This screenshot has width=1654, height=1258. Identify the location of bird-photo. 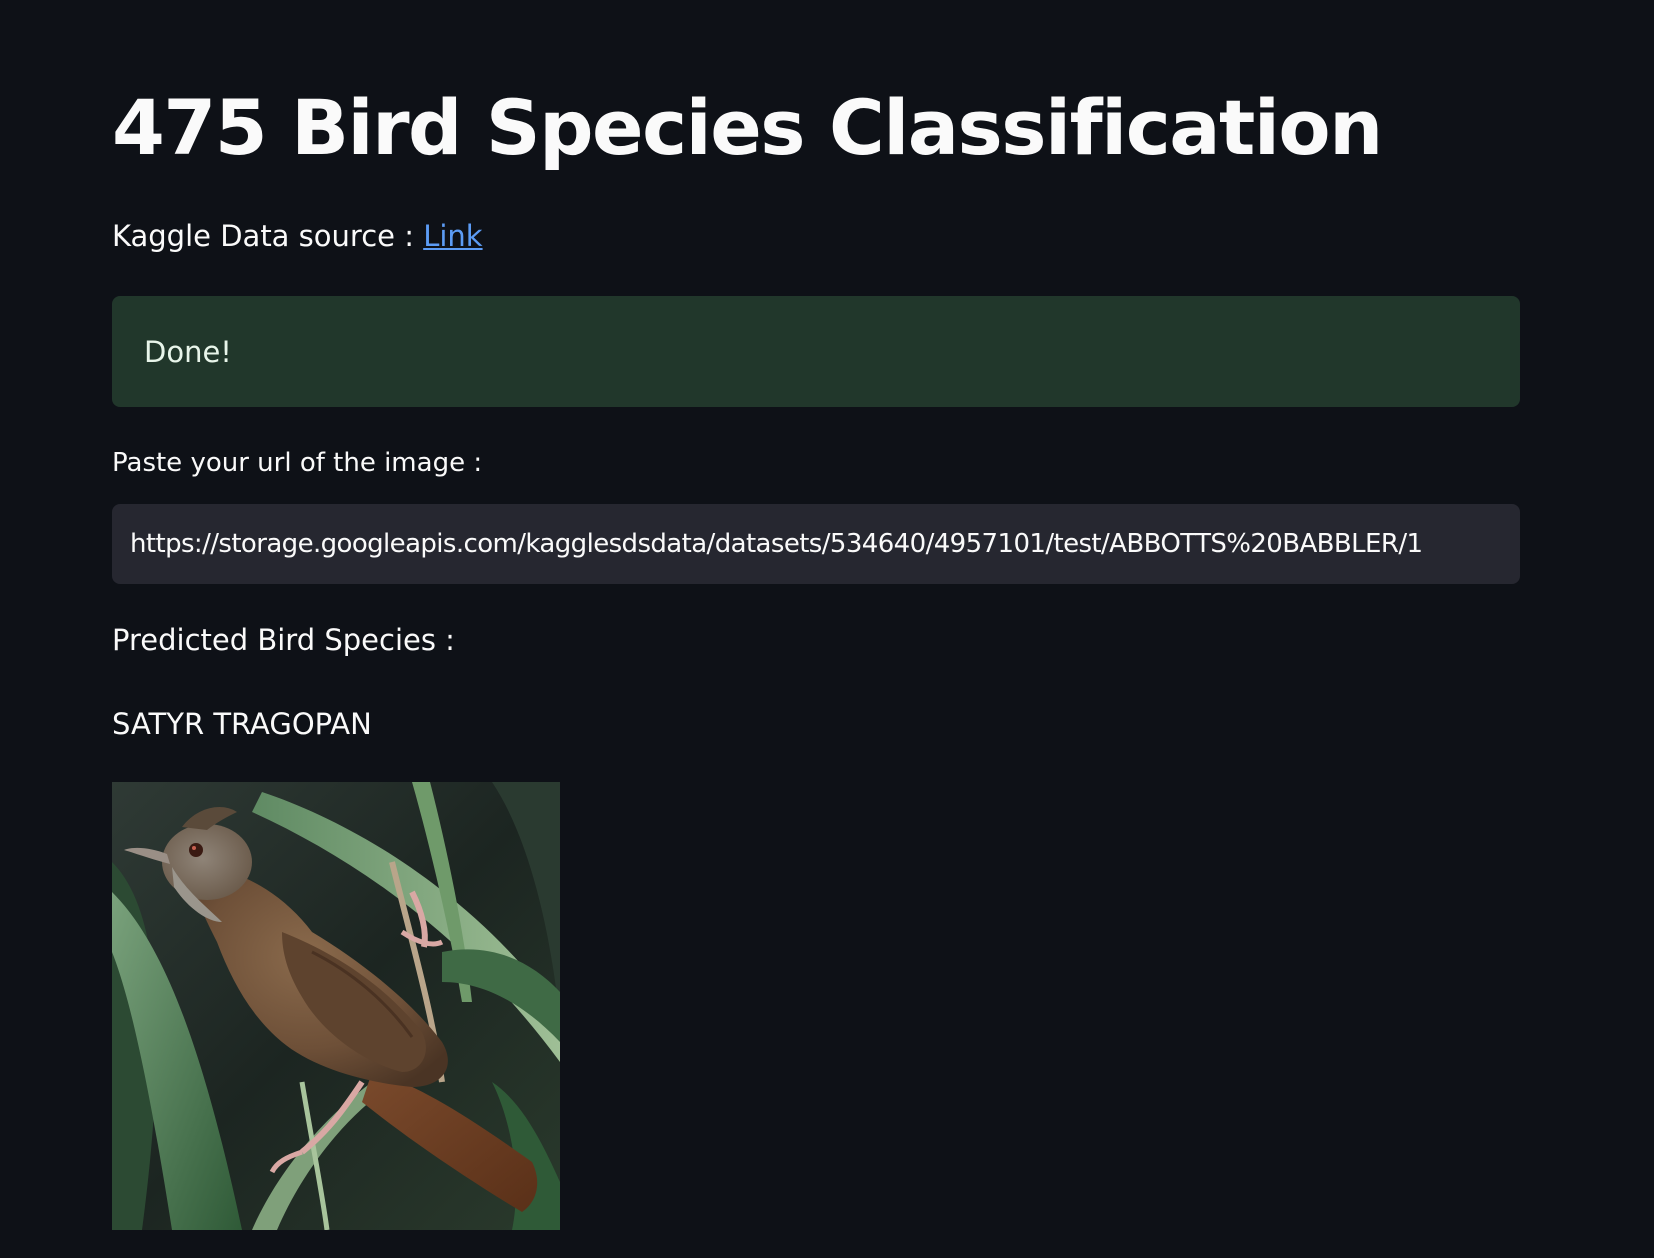
(336, 1006).